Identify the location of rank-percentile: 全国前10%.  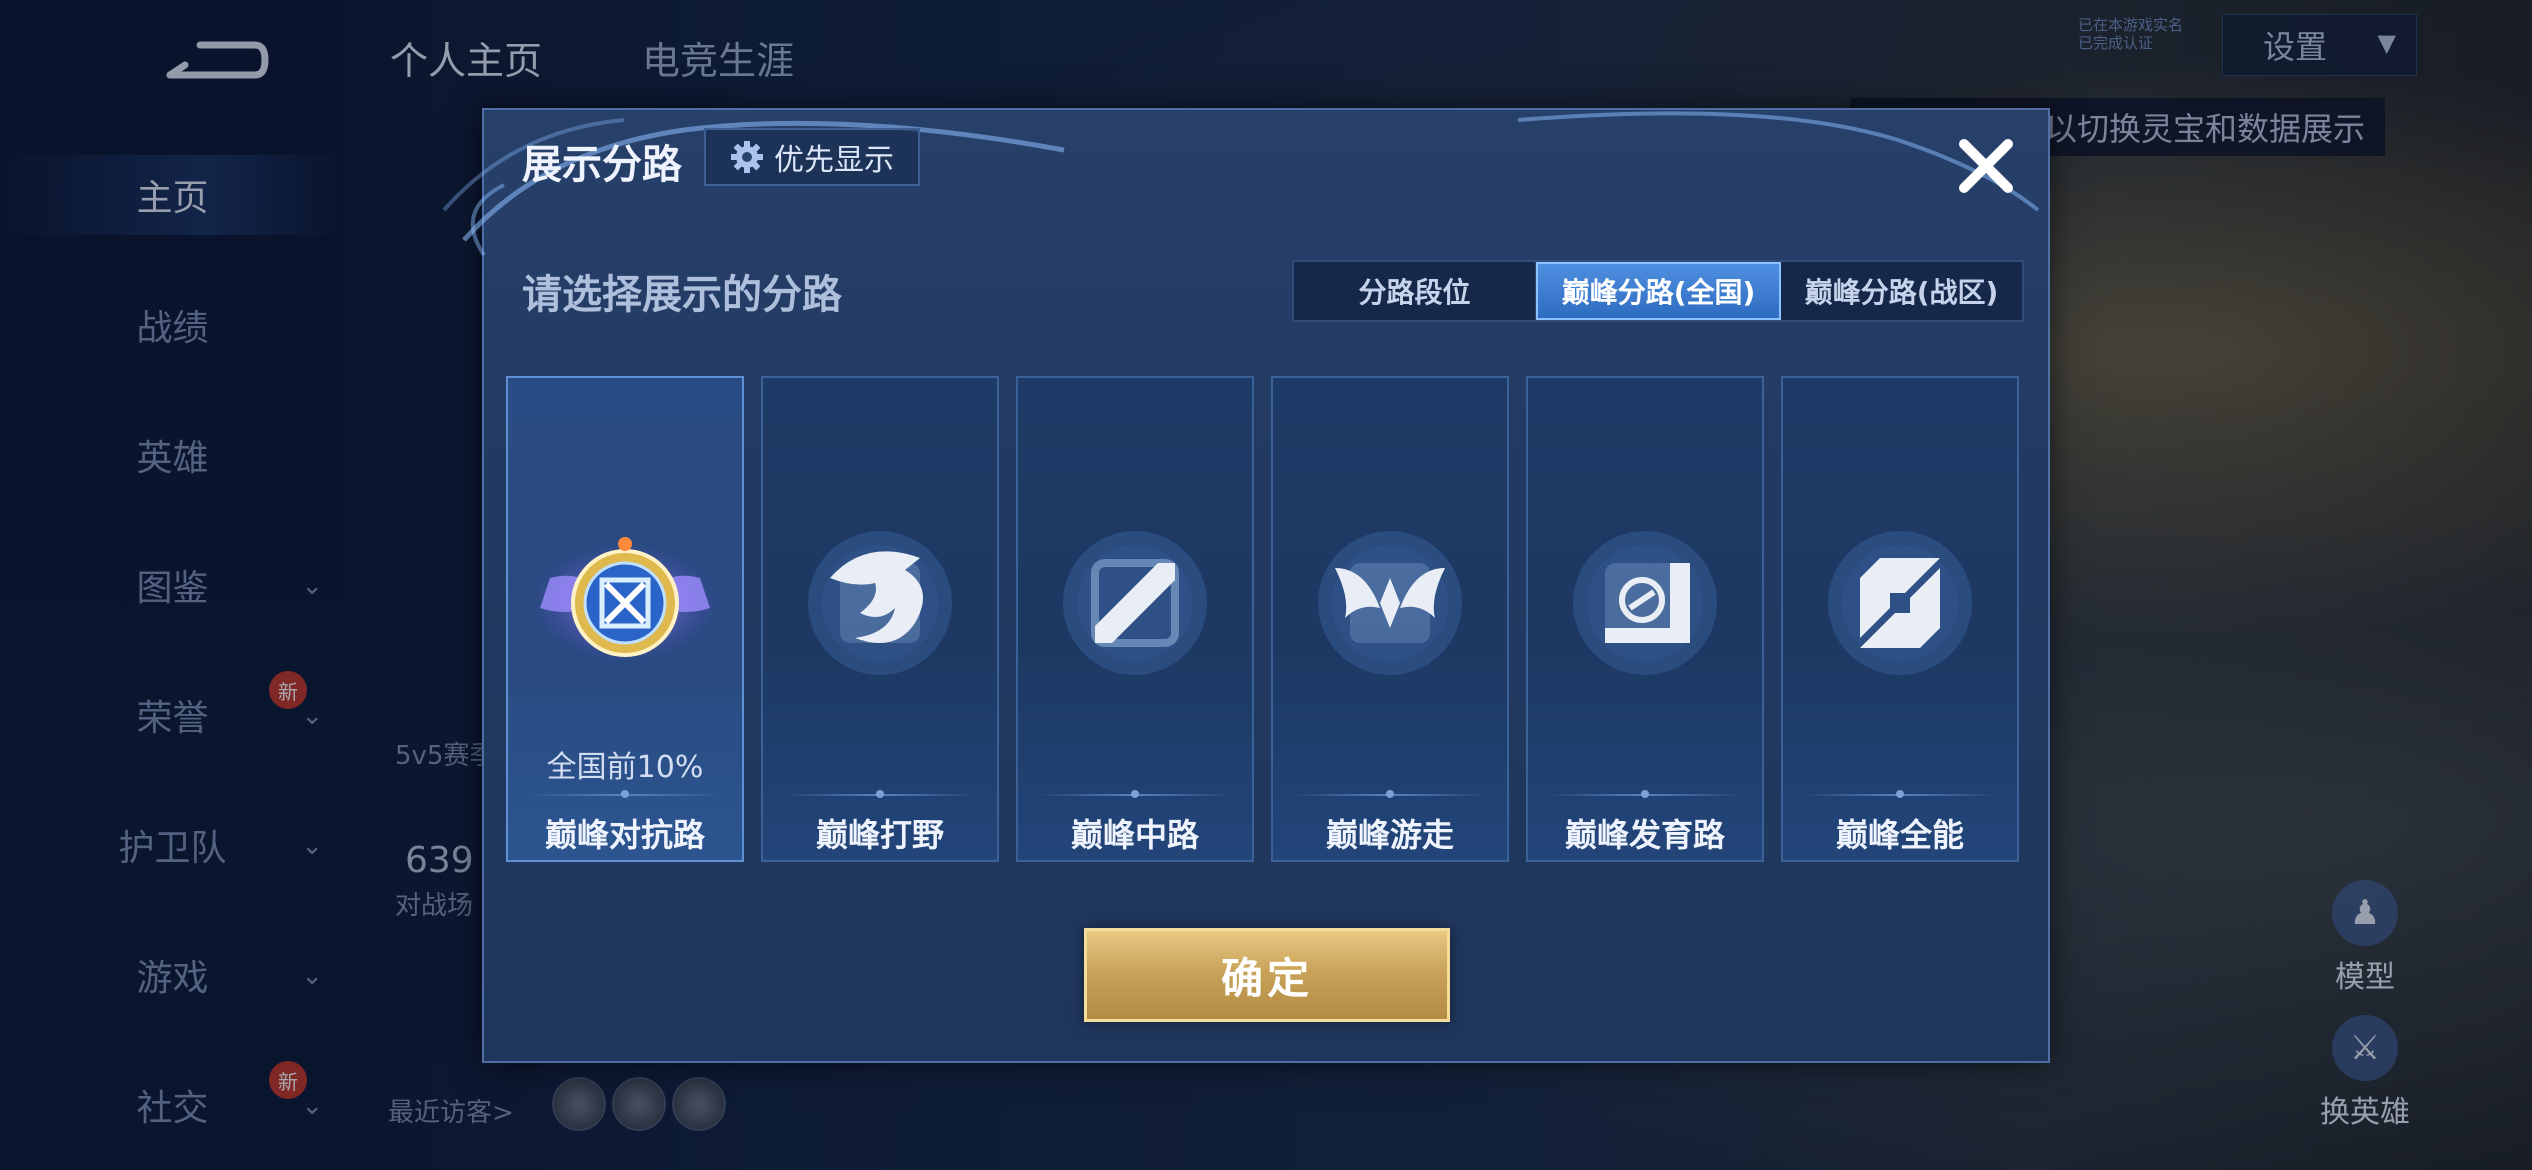
(625, 767).